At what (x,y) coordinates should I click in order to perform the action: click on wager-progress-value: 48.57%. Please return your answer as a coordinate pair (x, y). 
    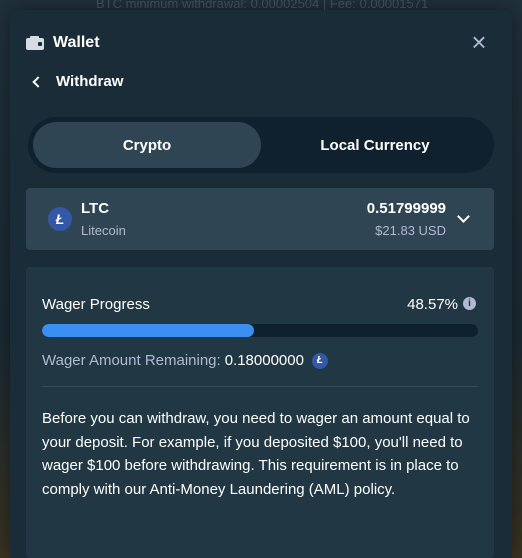
    Looking at the image, I should click on (432, 304).